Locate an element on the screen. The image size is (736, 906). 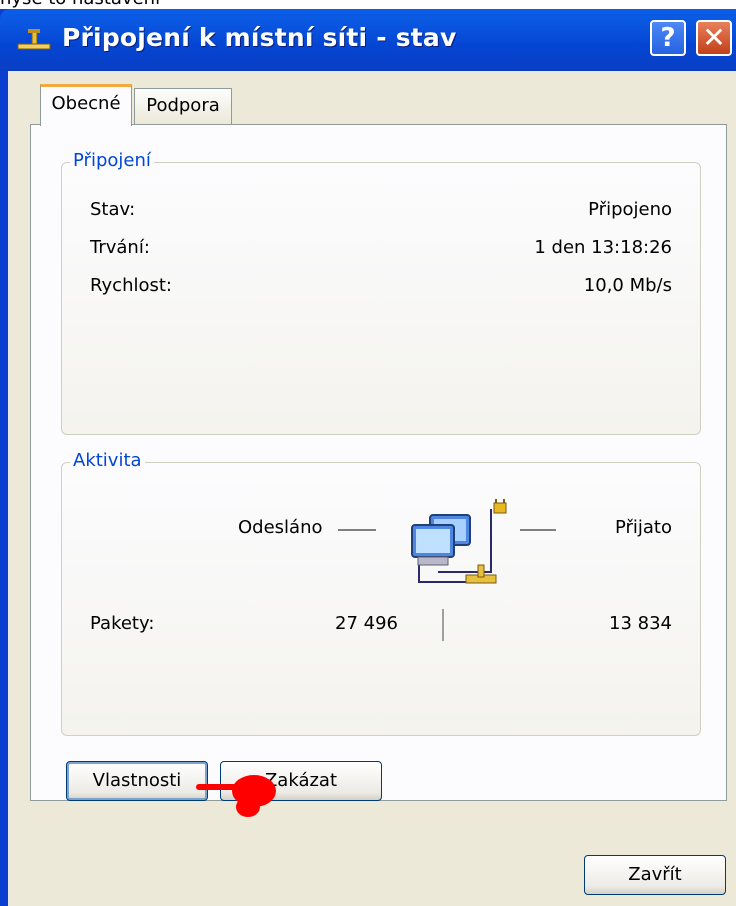
help-button: ? is located at coordinates (668, 38).